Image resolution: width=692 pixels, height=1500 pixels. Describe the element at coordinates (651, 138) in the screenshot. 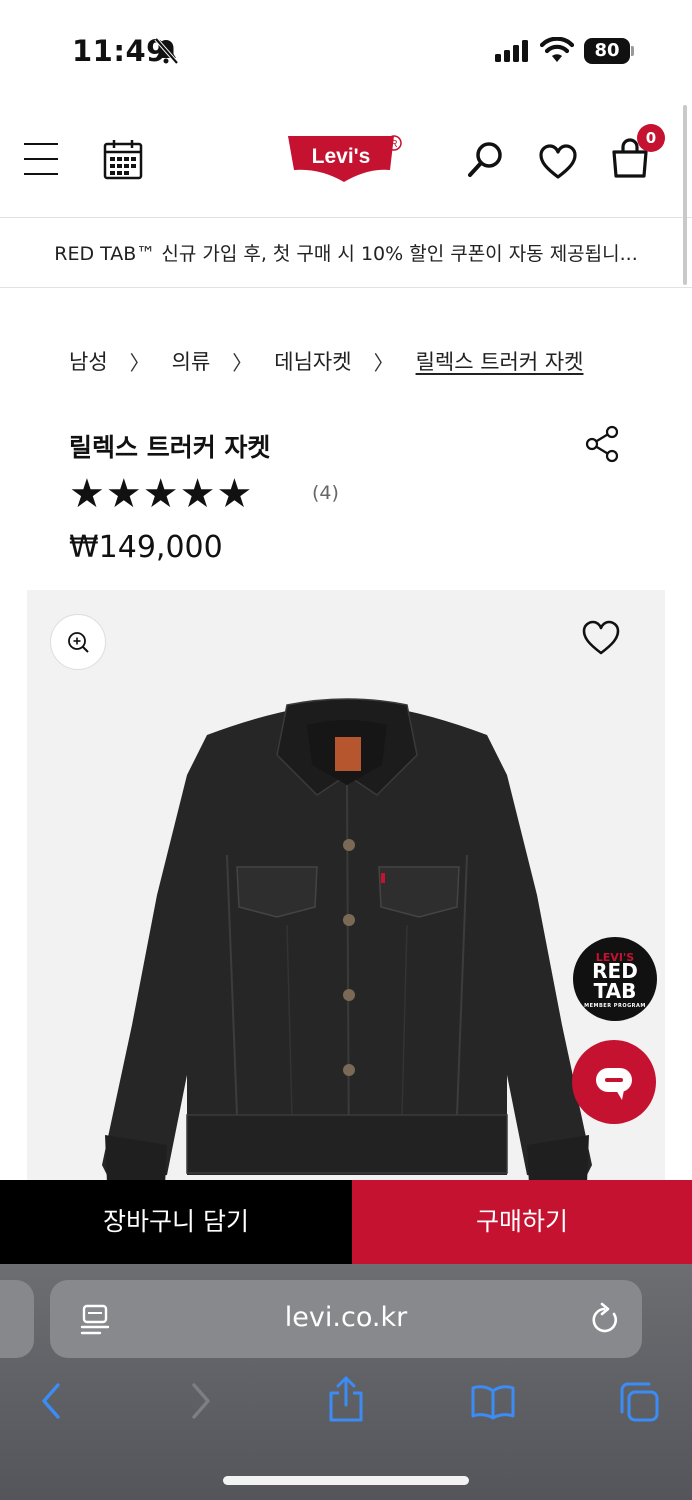

I see `cart-count-badge: 0` at that location.